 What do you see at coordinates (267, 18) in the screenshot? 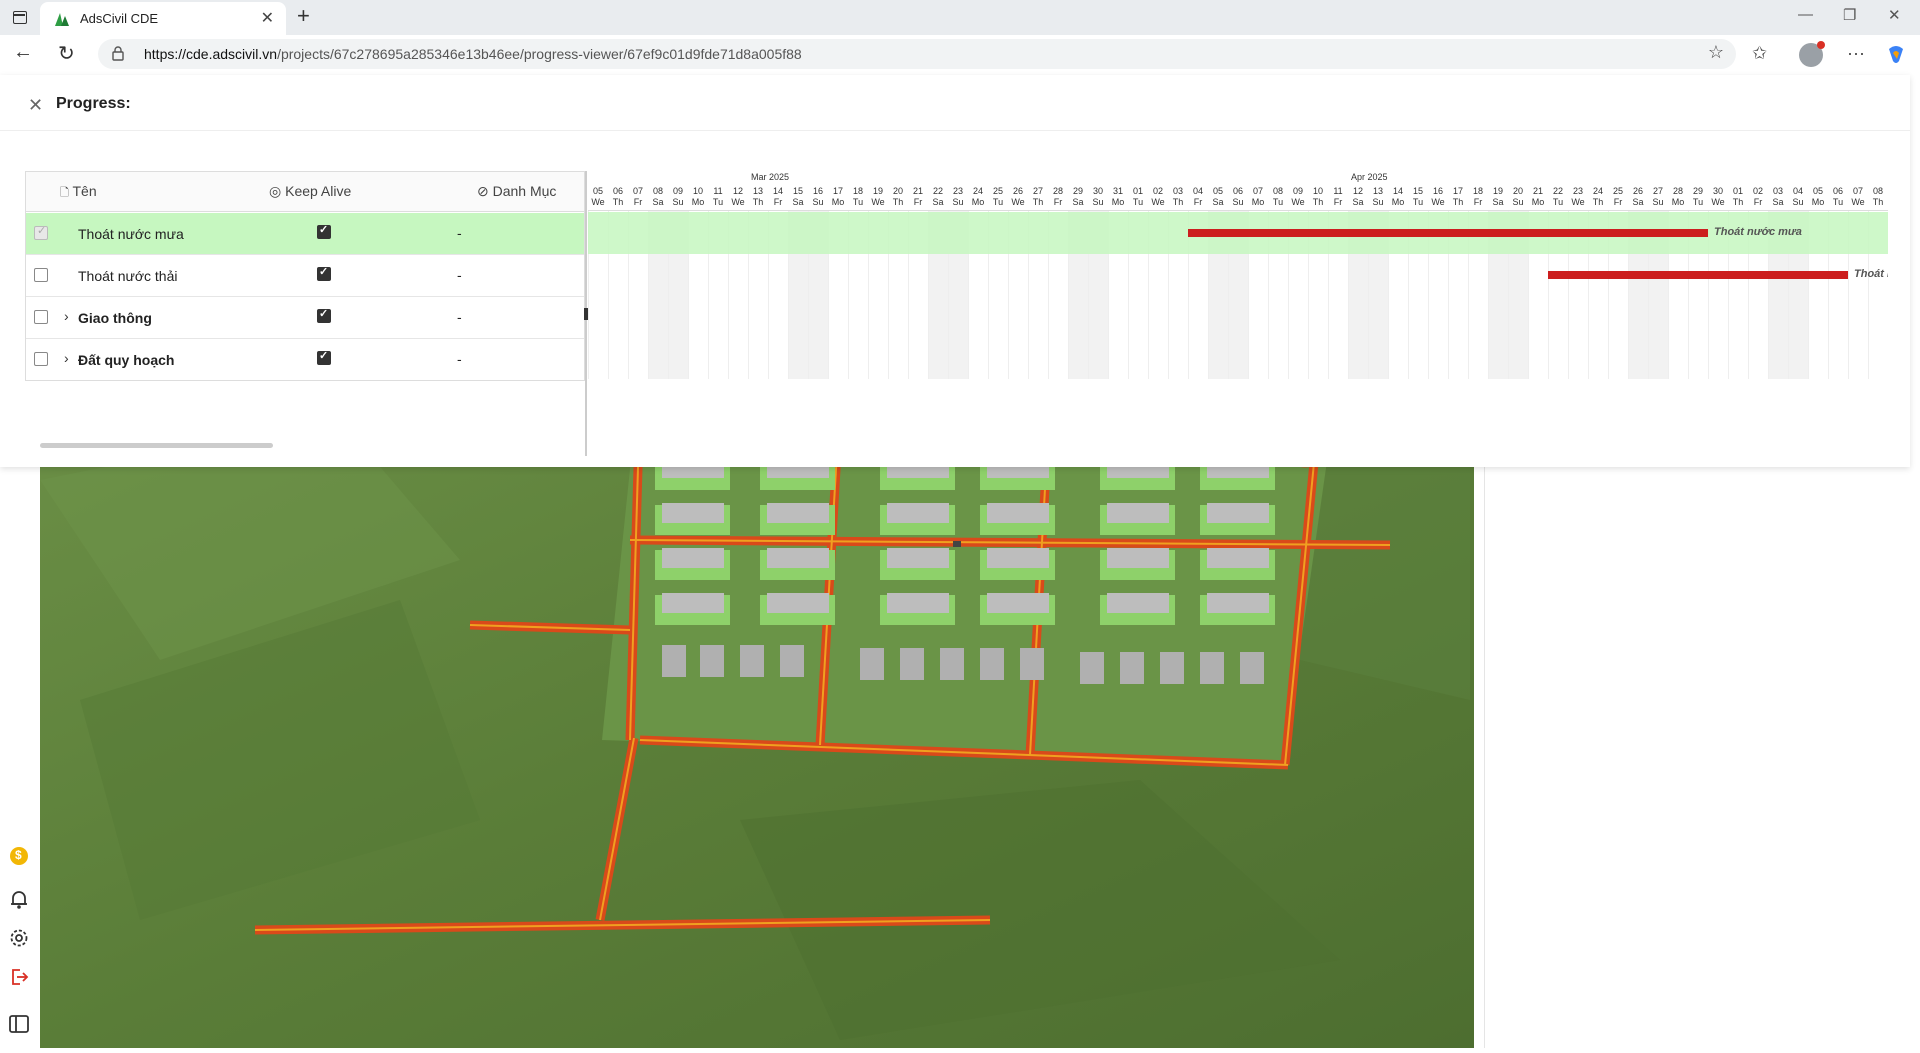
I see `tab-close-icon: ✕` at bounding box center [267, 18].